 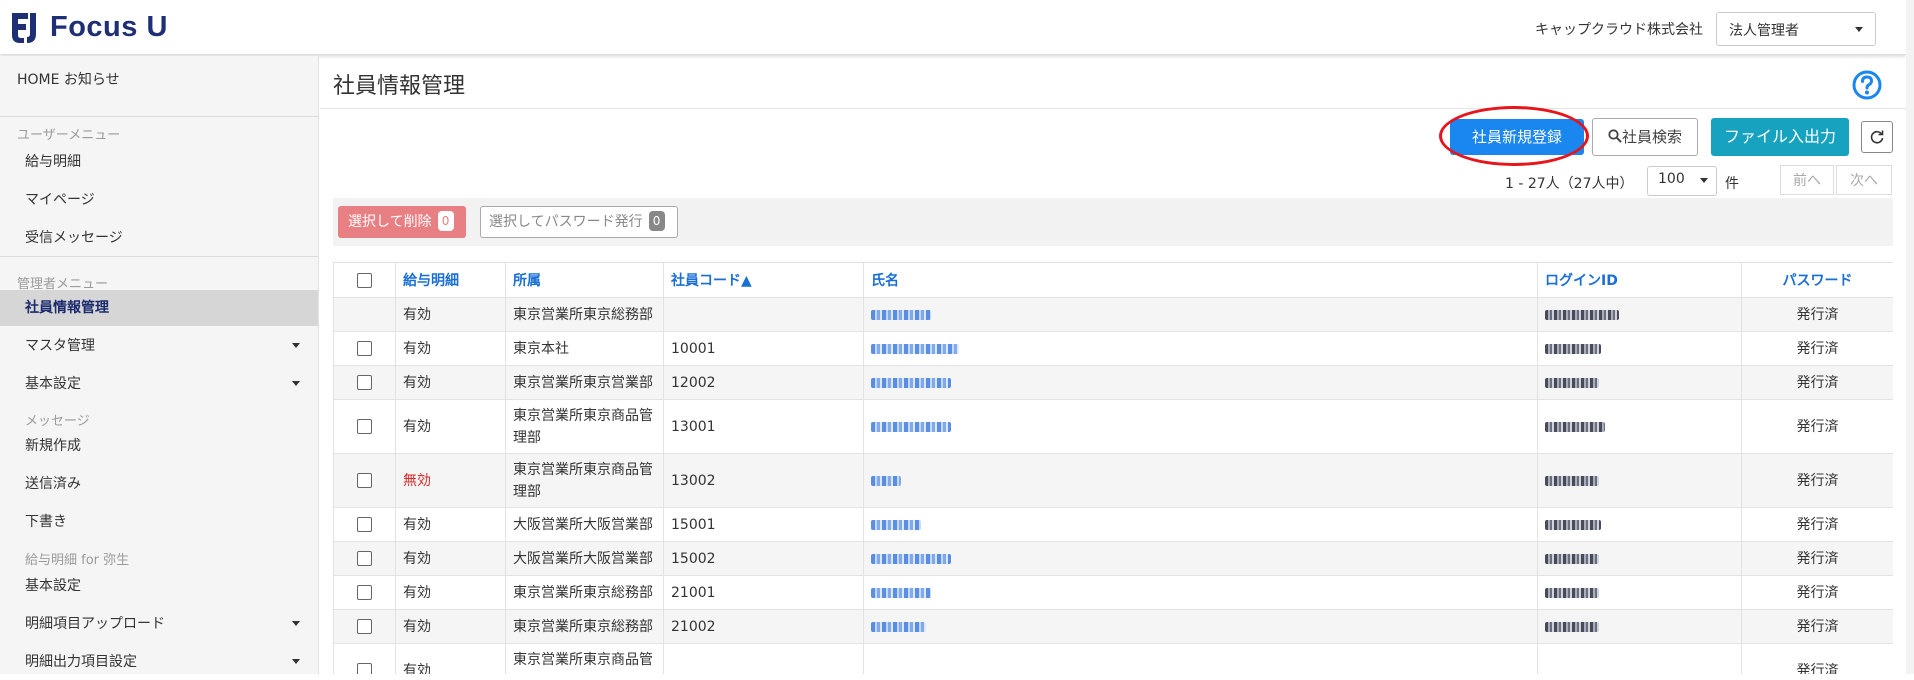 I want to click on sidebar-item-master: マスタ管理, so click(x=159, y=346).